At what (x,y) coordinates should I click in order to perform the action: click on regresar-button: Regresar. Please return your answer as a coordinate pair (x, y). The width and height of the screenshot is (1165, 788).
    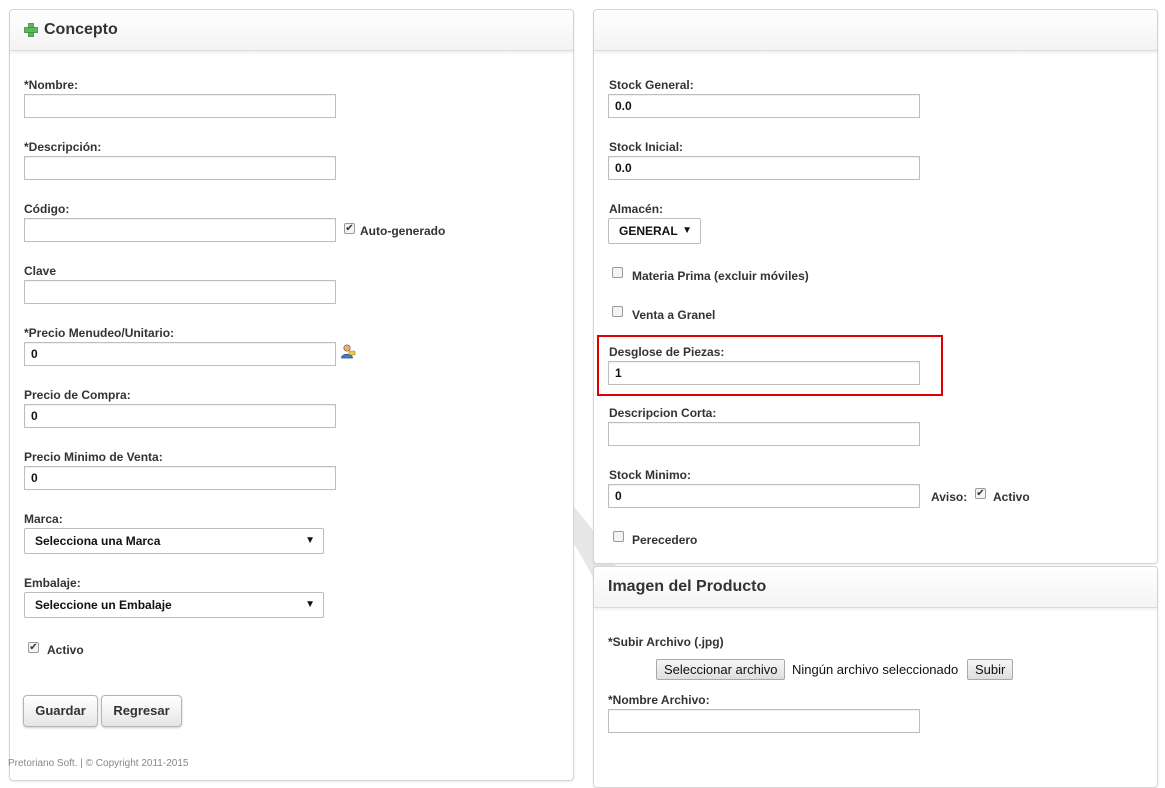
    Looking at the image, I should click on (141, 711).